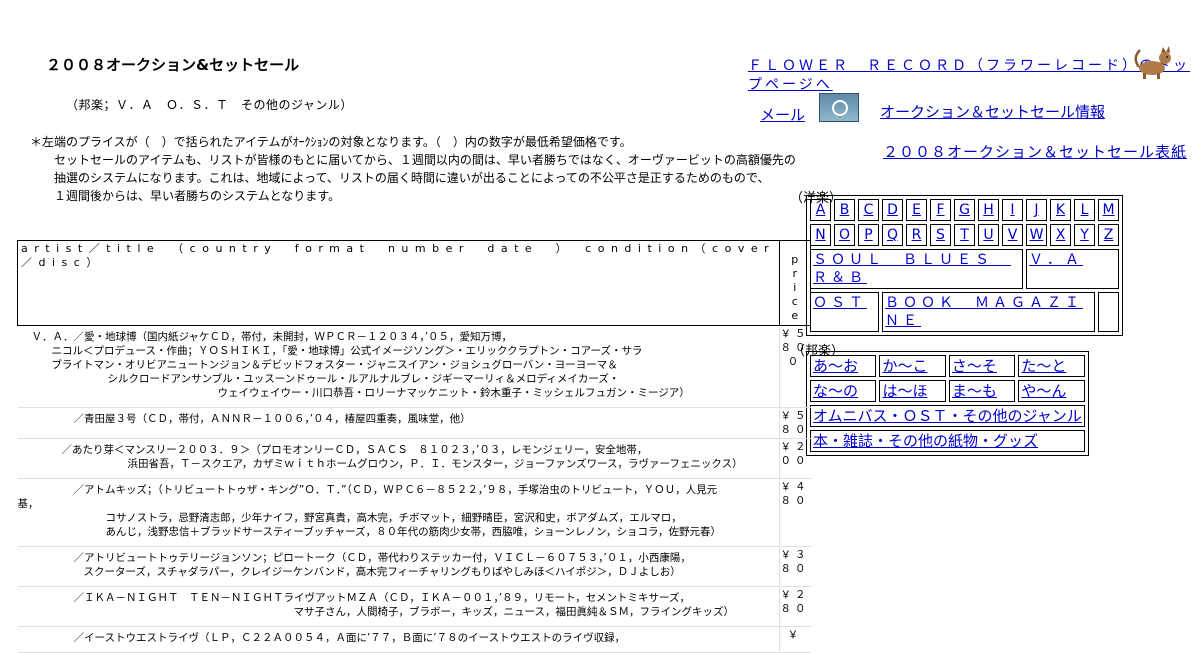  I want to click on nav-cell: Y, so click(1084, 235).